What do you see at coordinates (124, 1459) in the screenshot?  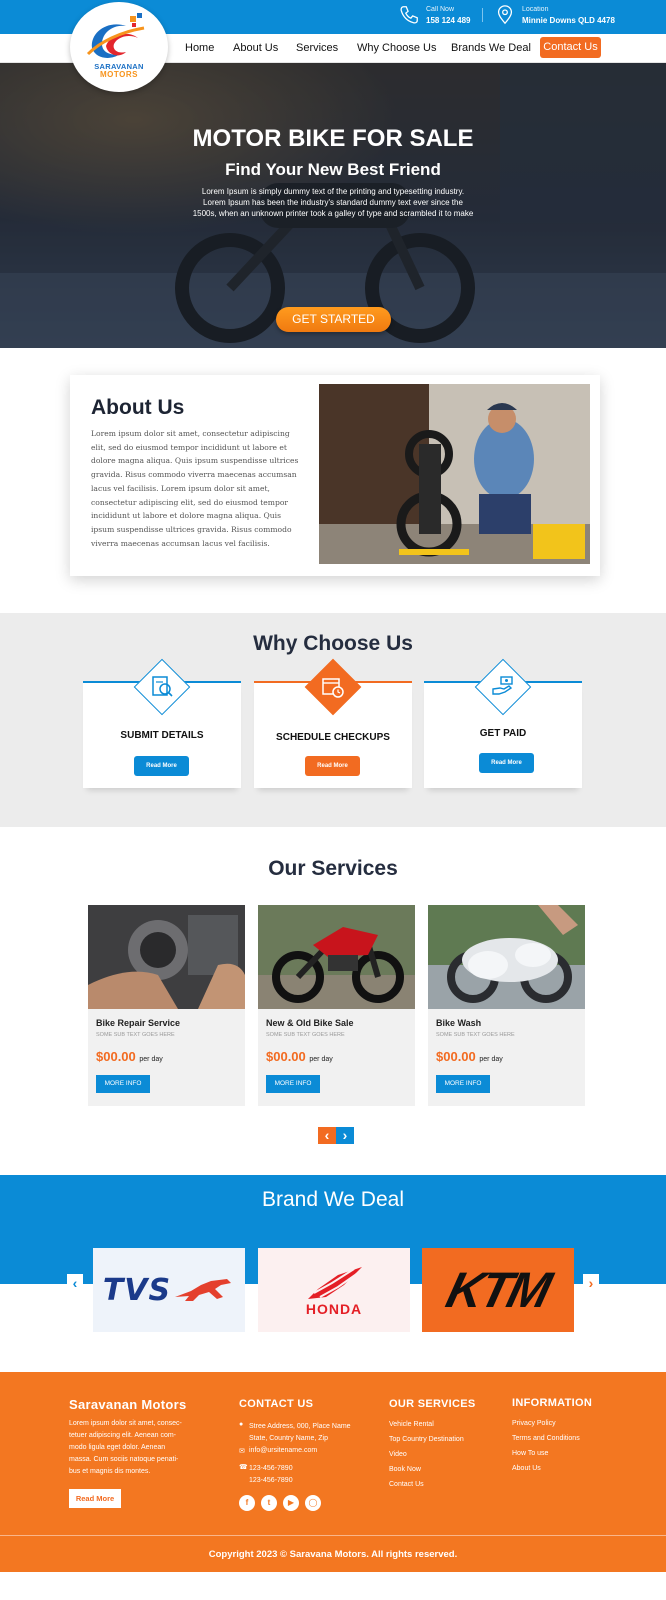 I see `footer-about-line: massa. Cum sociis natoque penati-` at bounding box center [124, 1459].